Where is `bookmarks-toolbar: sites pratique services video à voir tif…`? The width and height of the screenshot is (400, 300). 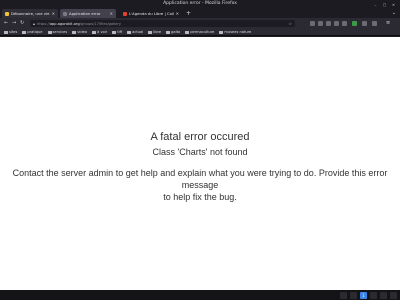
bookmarks-toolbar: sites pratique services video à voir tif… is located at coordinates (200, 32).